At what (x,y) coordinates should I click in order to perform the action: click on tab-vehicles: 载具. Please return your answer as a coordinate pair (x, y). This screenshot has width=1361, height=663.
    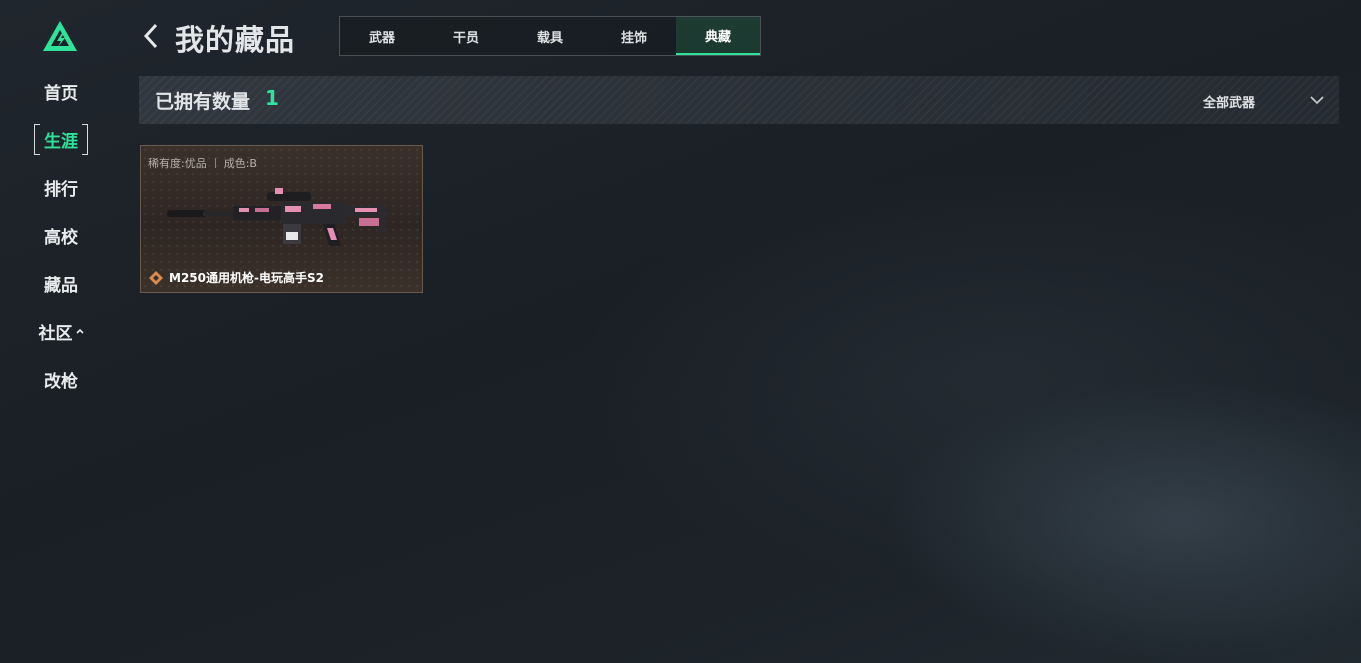
    Looking at the image, I should click on (550, 36).